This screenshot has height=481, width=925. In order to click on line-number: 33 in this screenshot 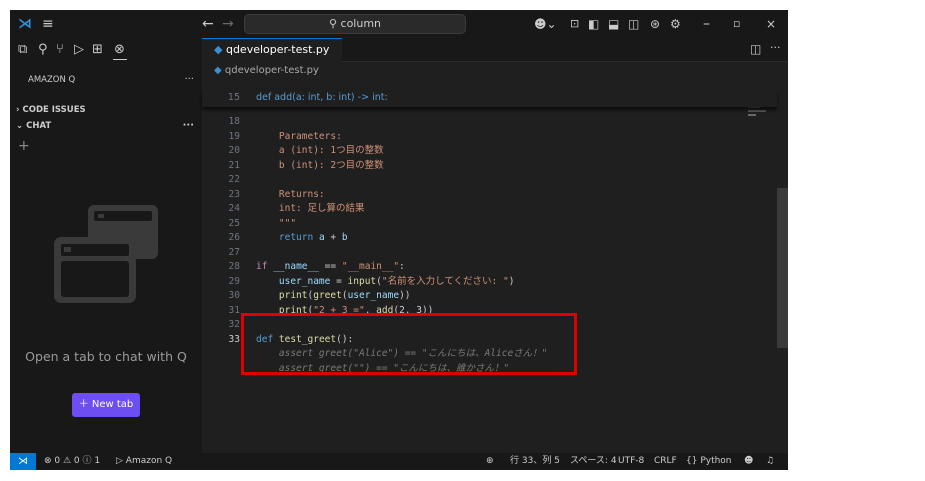, I will do `click(234, 339)`.